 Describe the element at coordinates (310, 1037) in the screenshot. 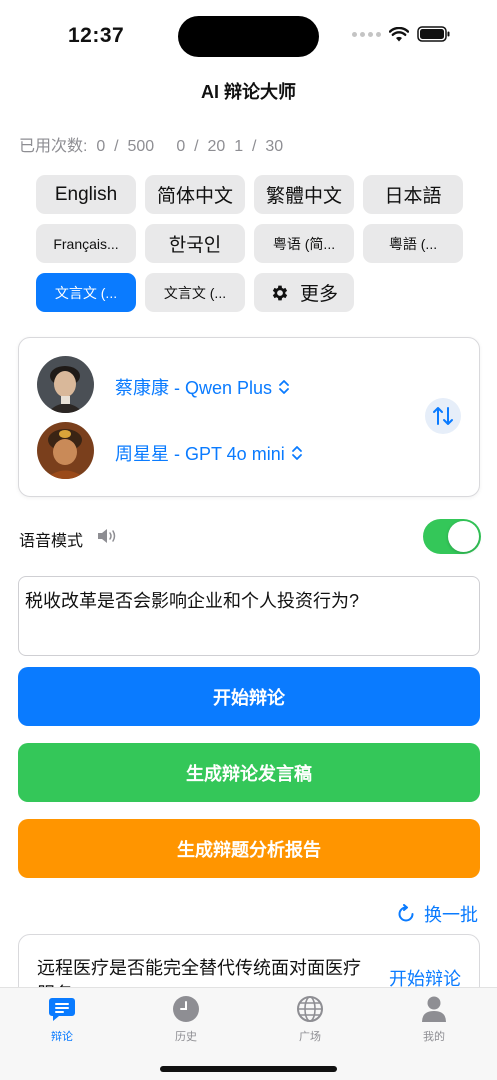

I see `tab-plaza-label: 广场` at that location.